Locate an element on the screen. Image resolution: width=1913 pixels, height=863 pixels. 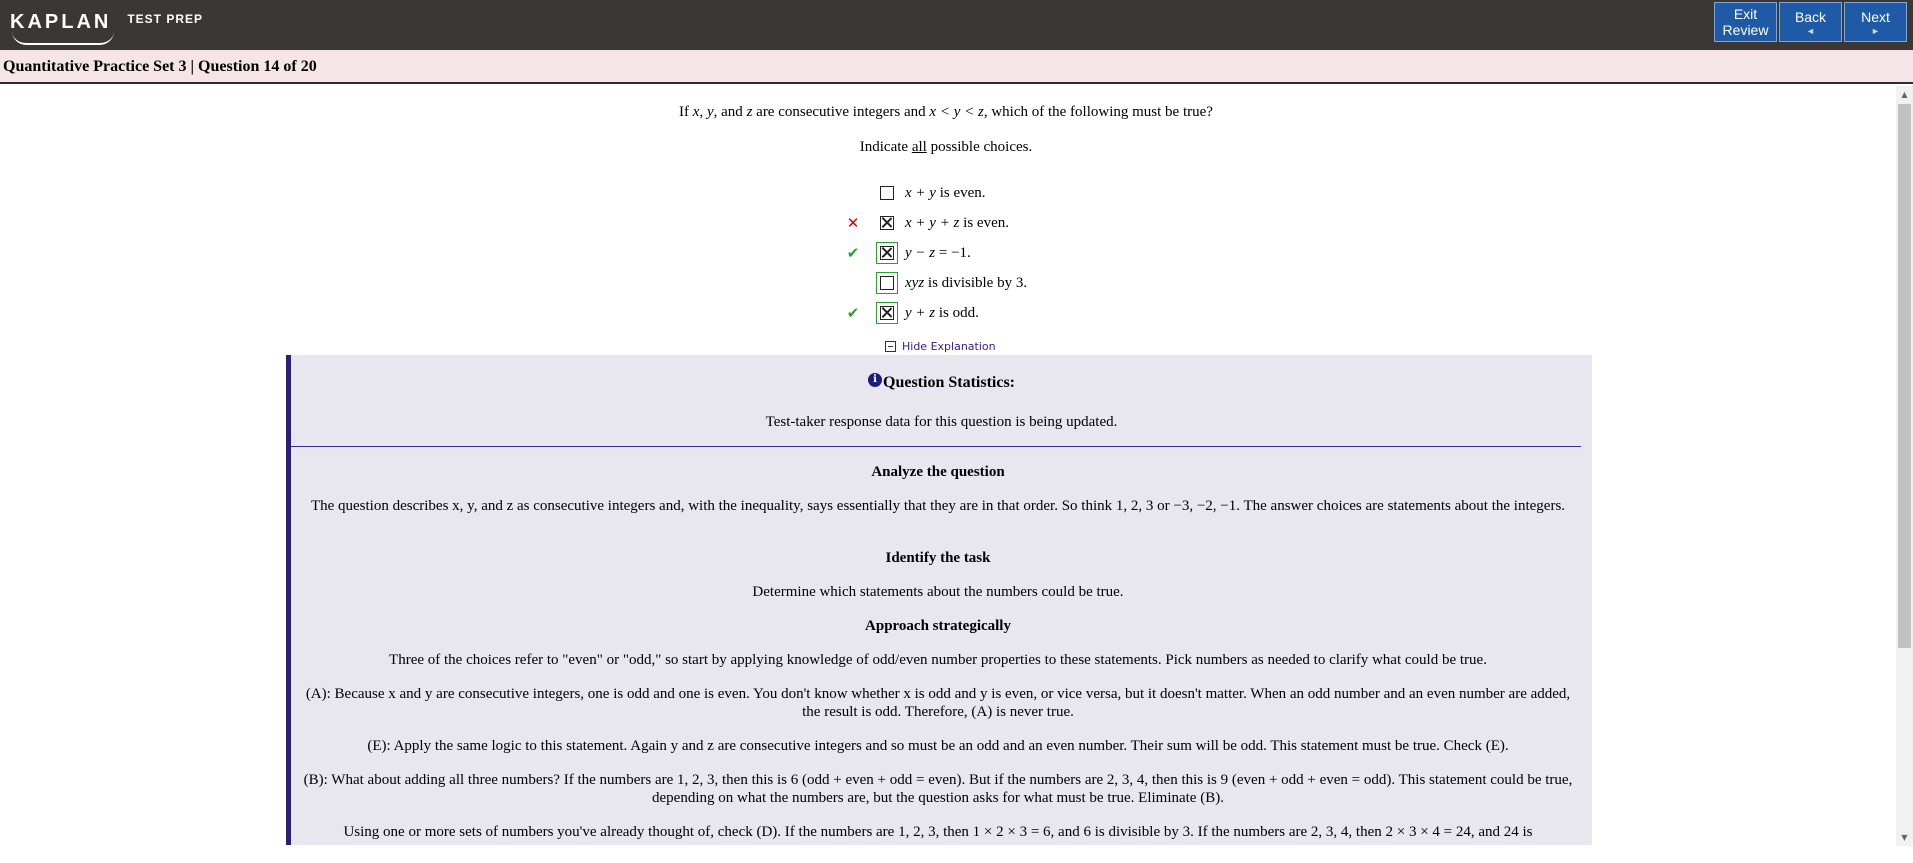
kaplan-logo: KAPLAN TEST PREP is located at coordinates (107, 24).